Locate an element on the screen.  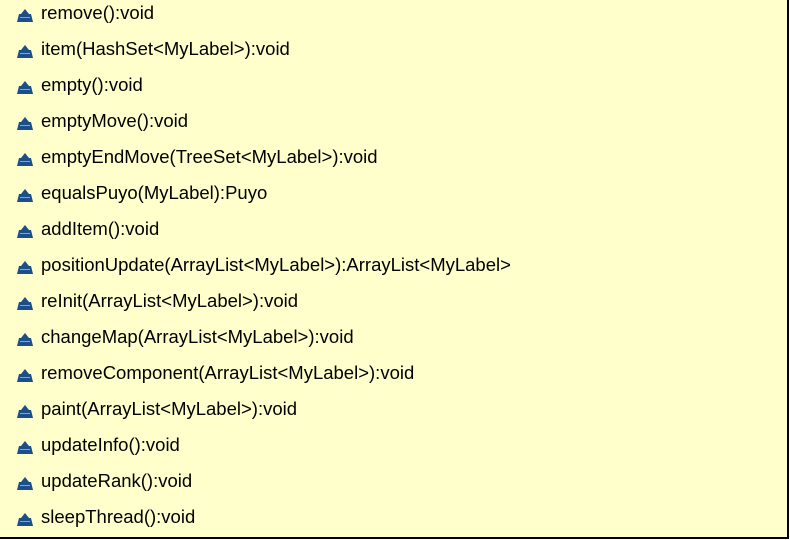
method-row: addItem():void is located at coordinates (393, 231).